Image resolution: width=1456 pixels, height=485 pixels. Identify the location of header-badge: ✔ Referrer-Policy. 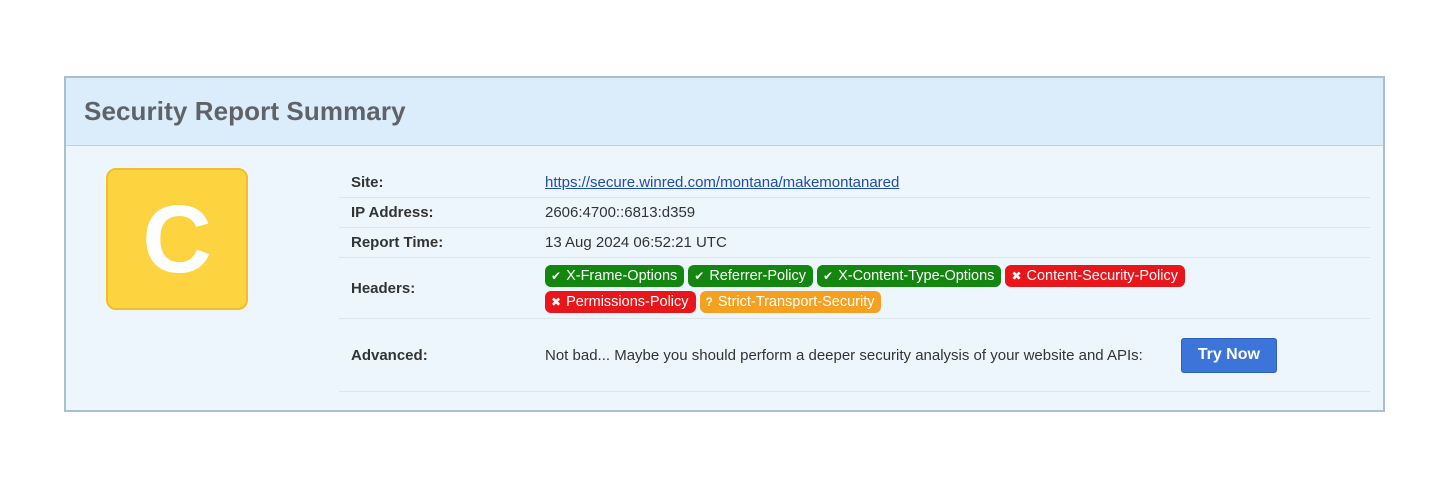
(751, 276).